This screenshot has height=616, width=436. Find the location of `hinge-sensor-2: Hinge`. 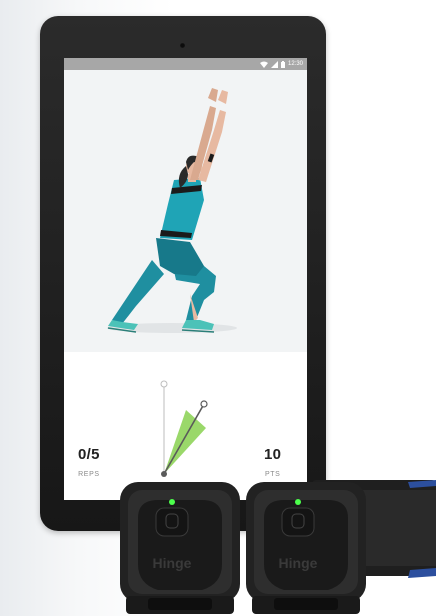

hinge-sensor-2: Hinge is located at coordinates (306, 548).